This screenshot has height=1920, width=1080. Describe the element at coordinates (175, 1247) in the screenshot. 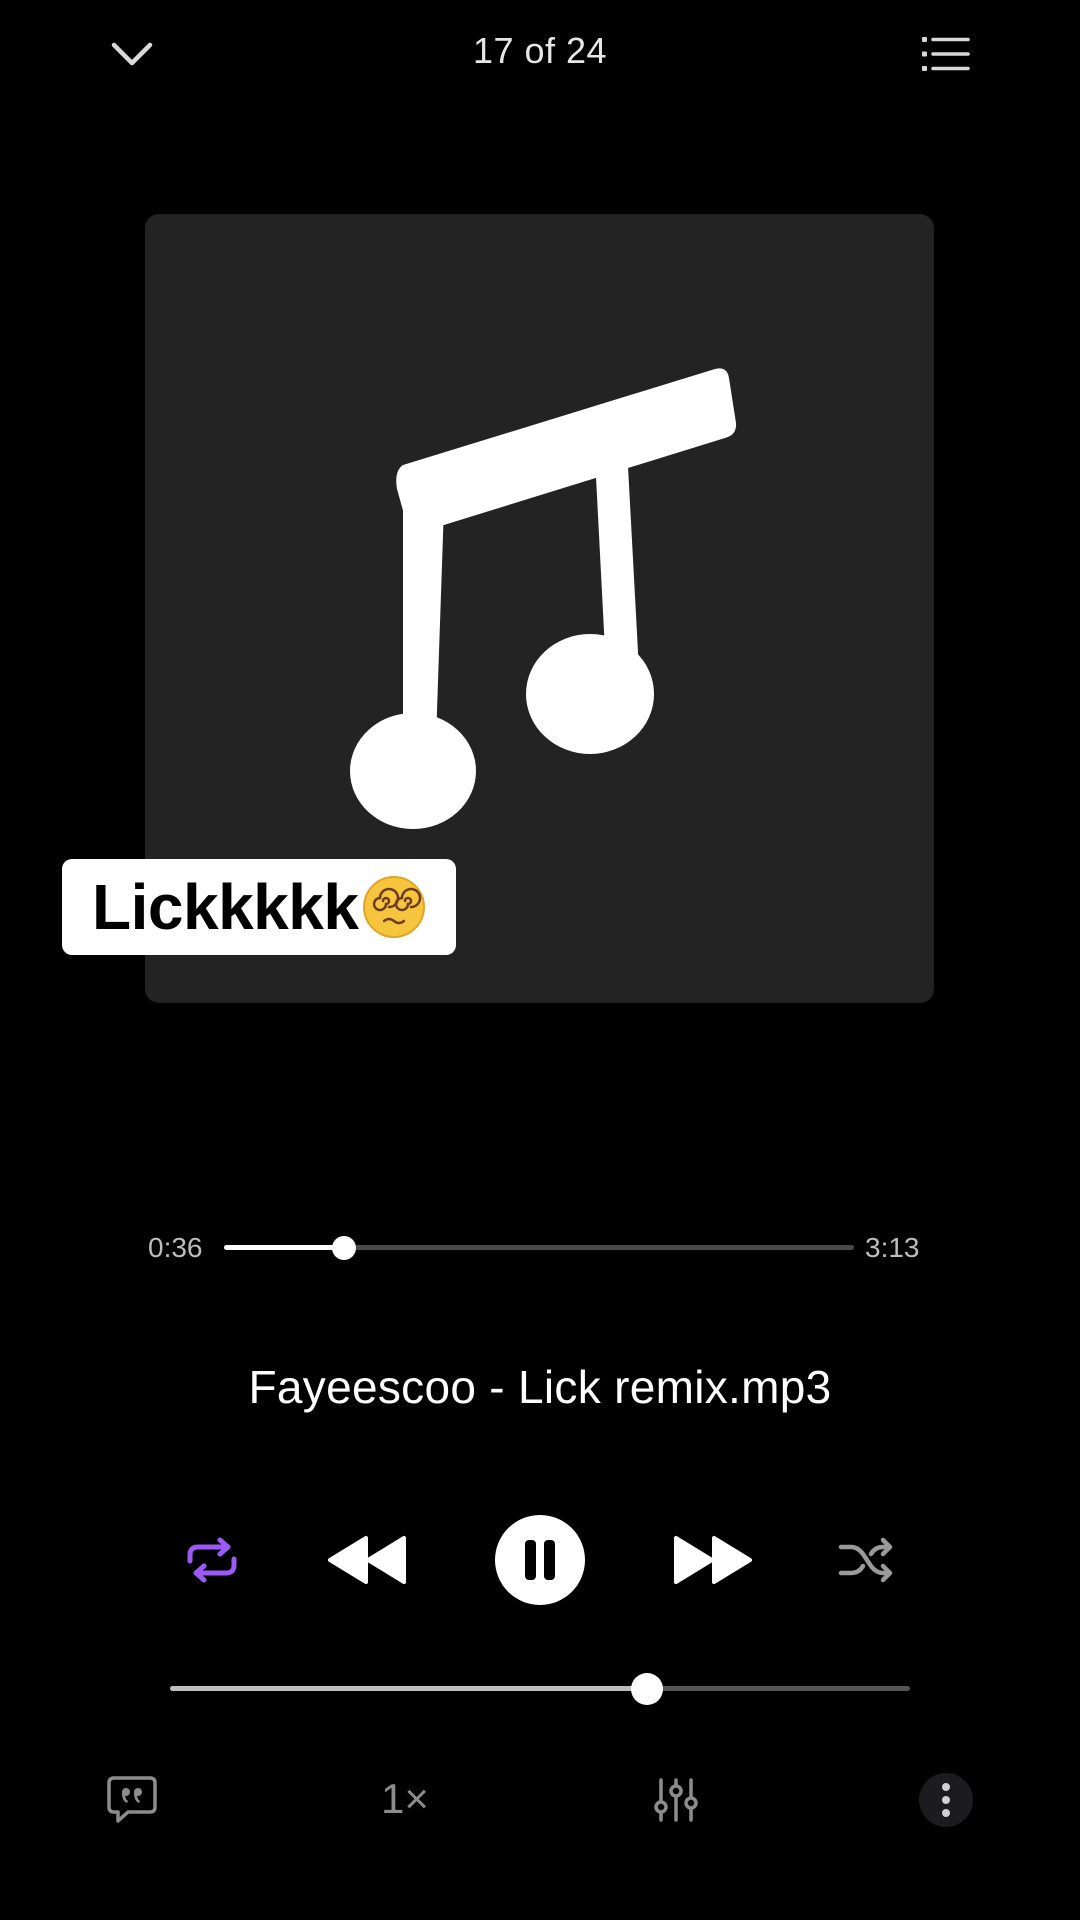

I see `elapsed-time: 0:36` at that location.